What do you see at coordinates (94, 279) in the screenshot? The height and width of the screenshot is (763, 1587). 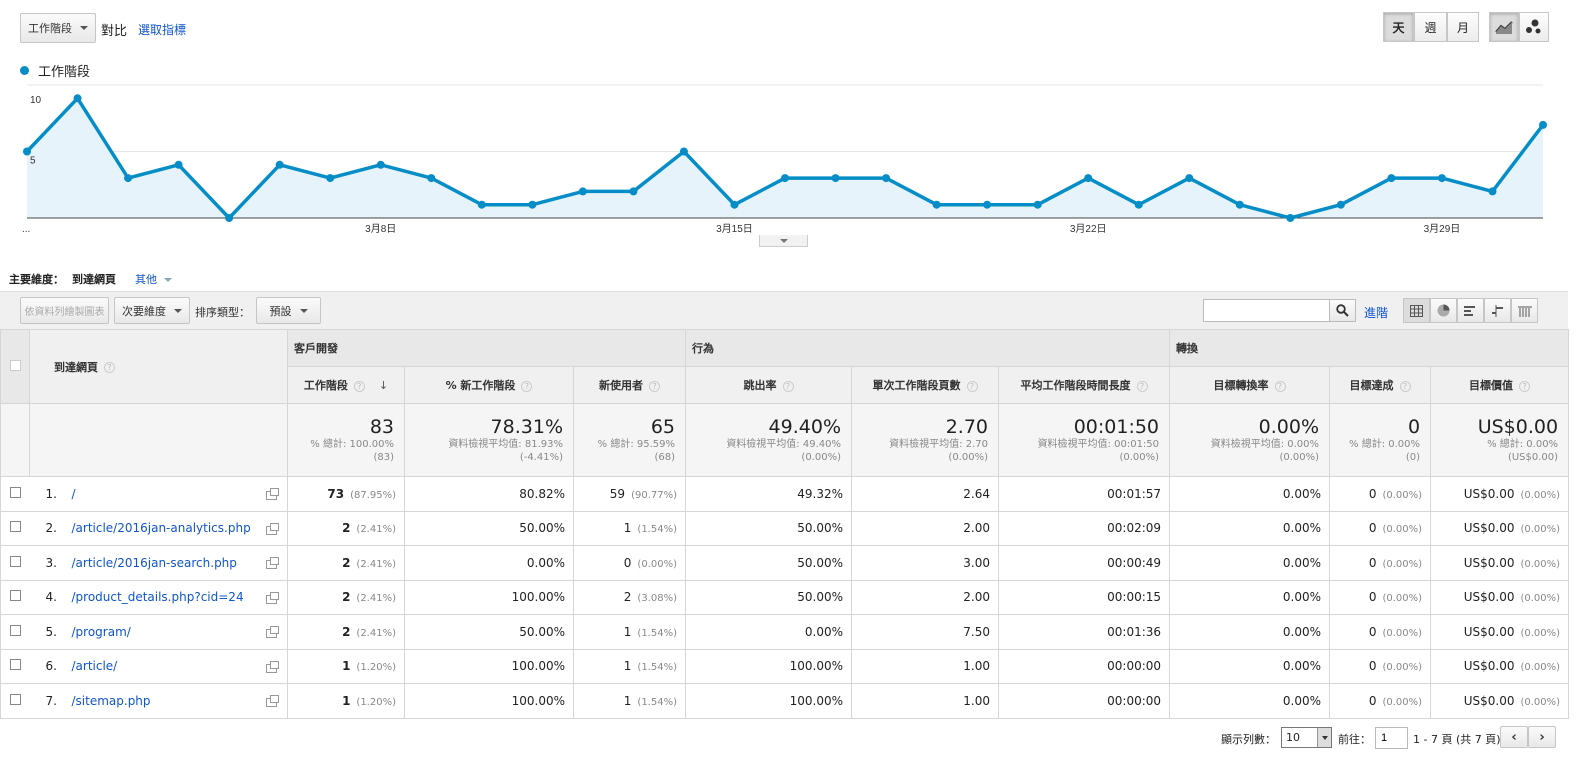 I see `primary-dimension-current: 到達網頁` at bounding box center [94, 279].